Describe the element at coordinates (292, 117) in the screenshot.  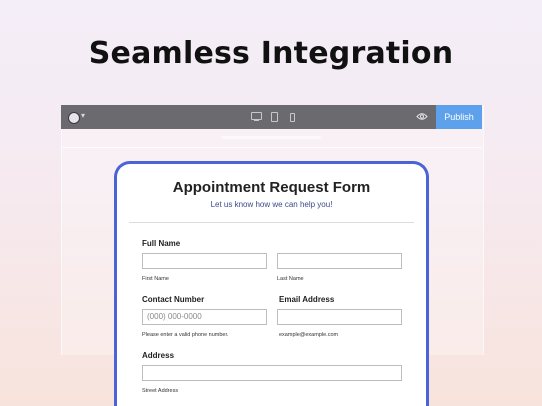
I see `mobile-icon` at that location.